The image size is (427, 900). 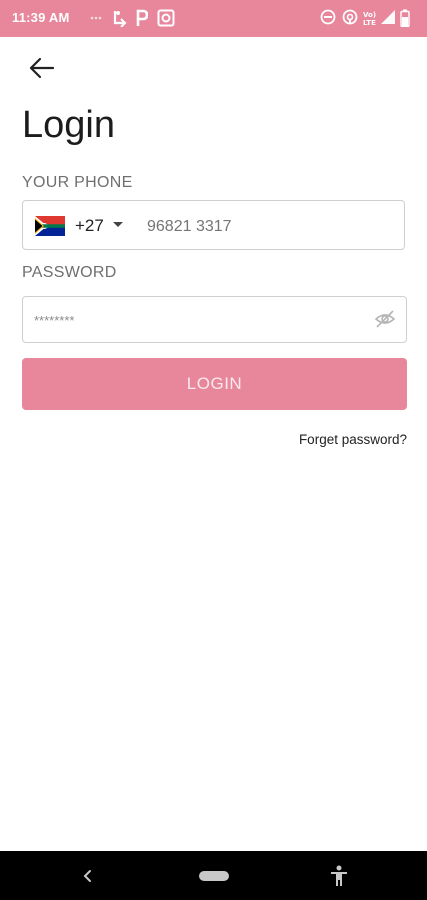 I want to click on password-label: PASSWORD, so click(x=69, y=272).